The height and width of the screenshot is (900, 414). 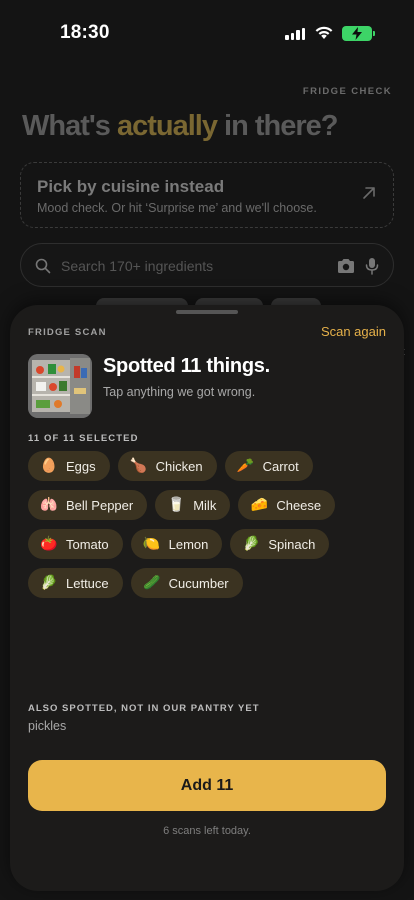 I want to click on chip-label: Tomato, so click(x=87, y=544).